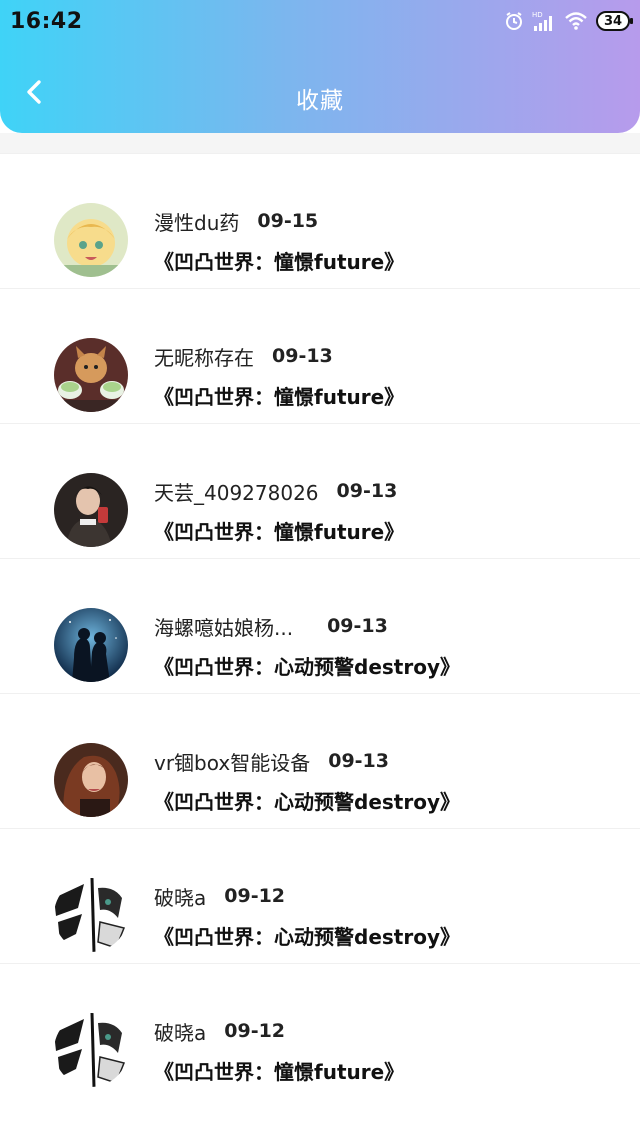 This screenshot has height=1138, width=640. I want to click on date: 09-15, so click(288, 221).